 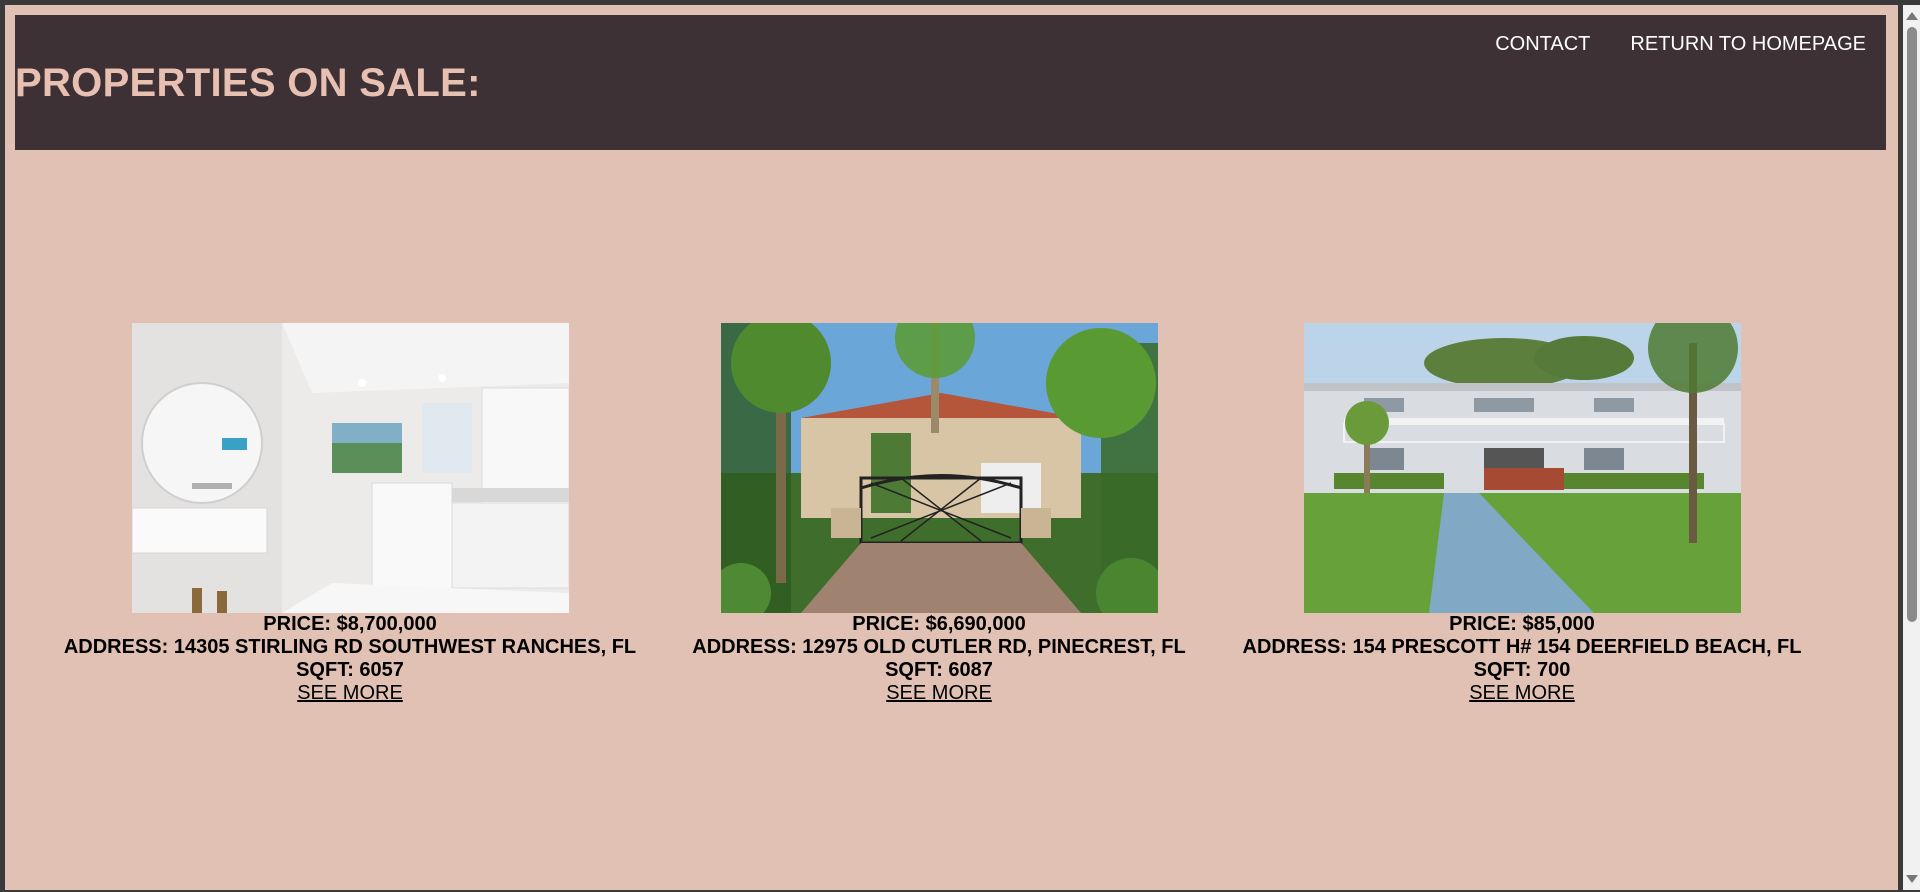 I want to click on listing-price: PRICE: $6,690,000, so click(x=939, y=624).